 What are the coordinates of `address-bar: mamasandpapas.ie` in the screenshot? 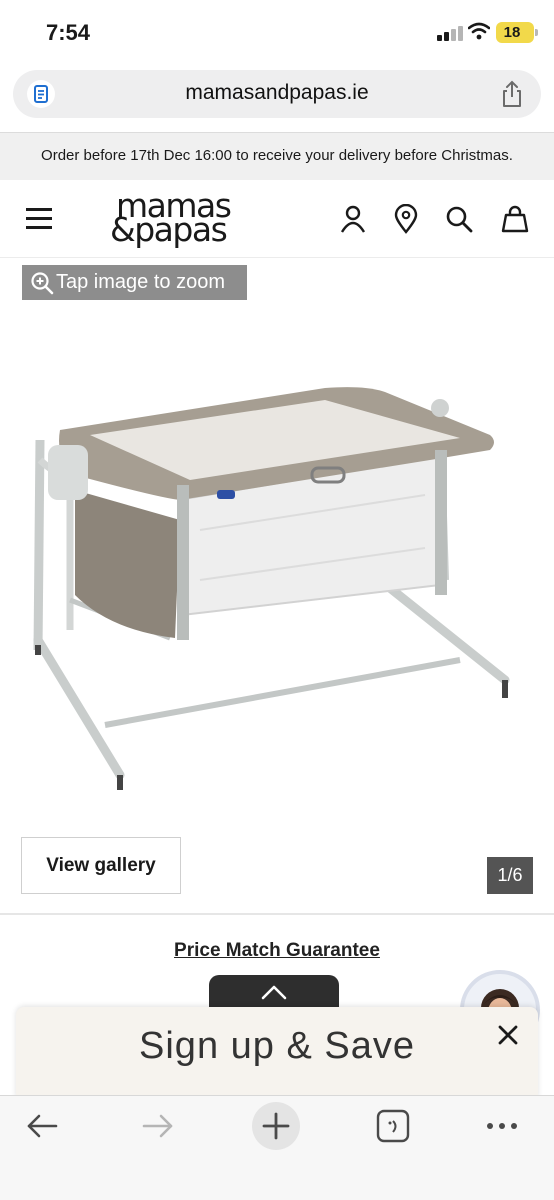 It's located at (277, 94).